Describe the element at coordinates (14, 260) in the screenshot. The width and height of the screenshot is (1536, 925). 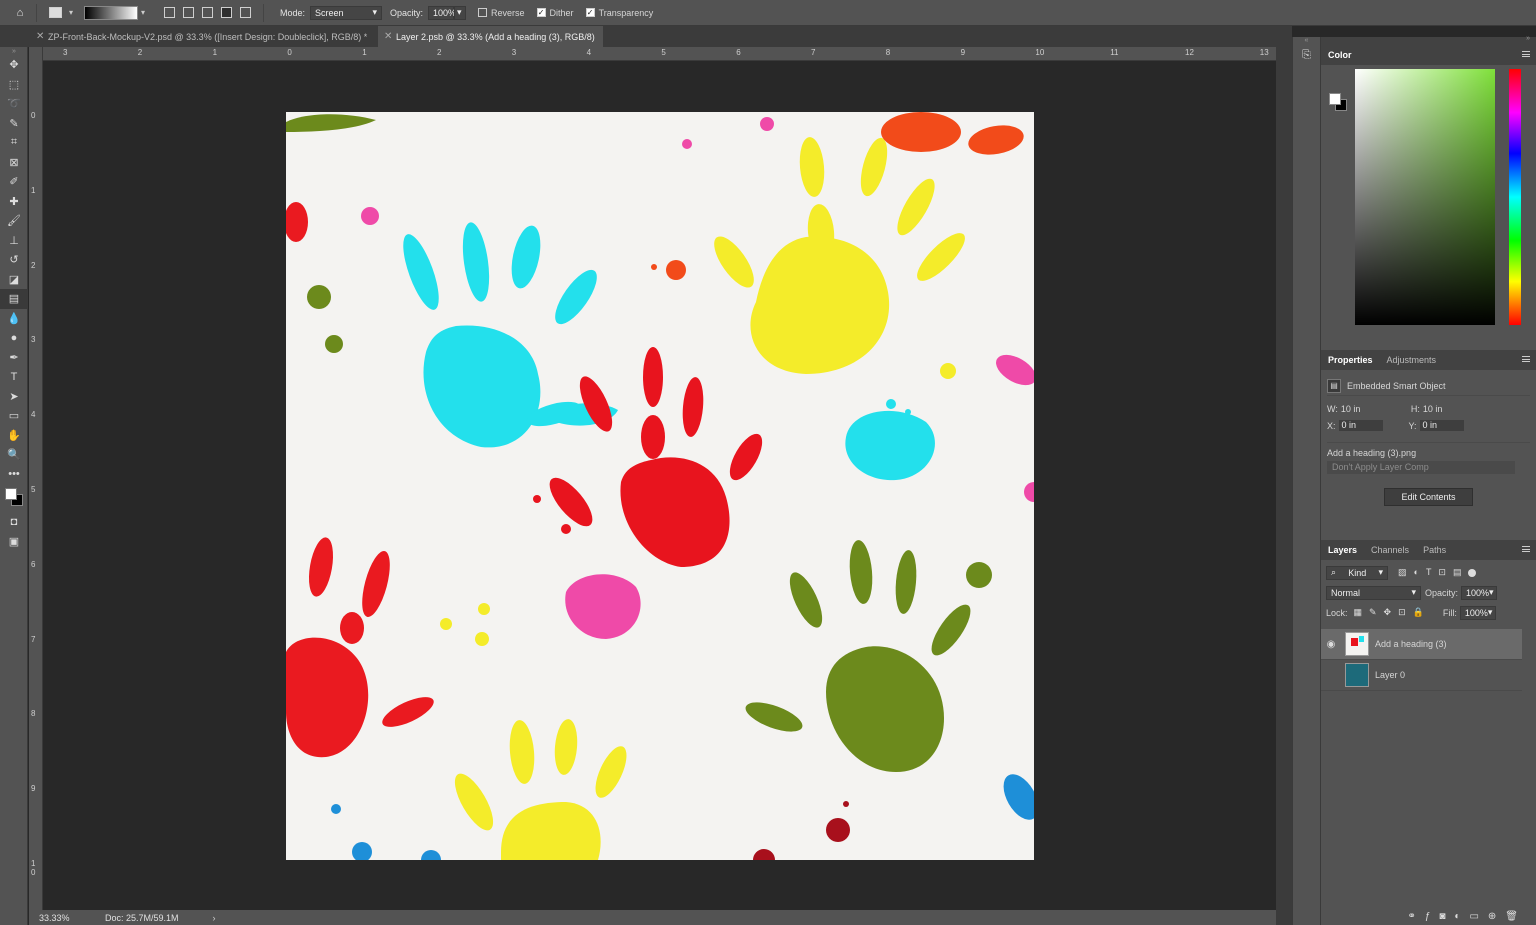
I see `history-brush-tool-icon: ↺` at that location.